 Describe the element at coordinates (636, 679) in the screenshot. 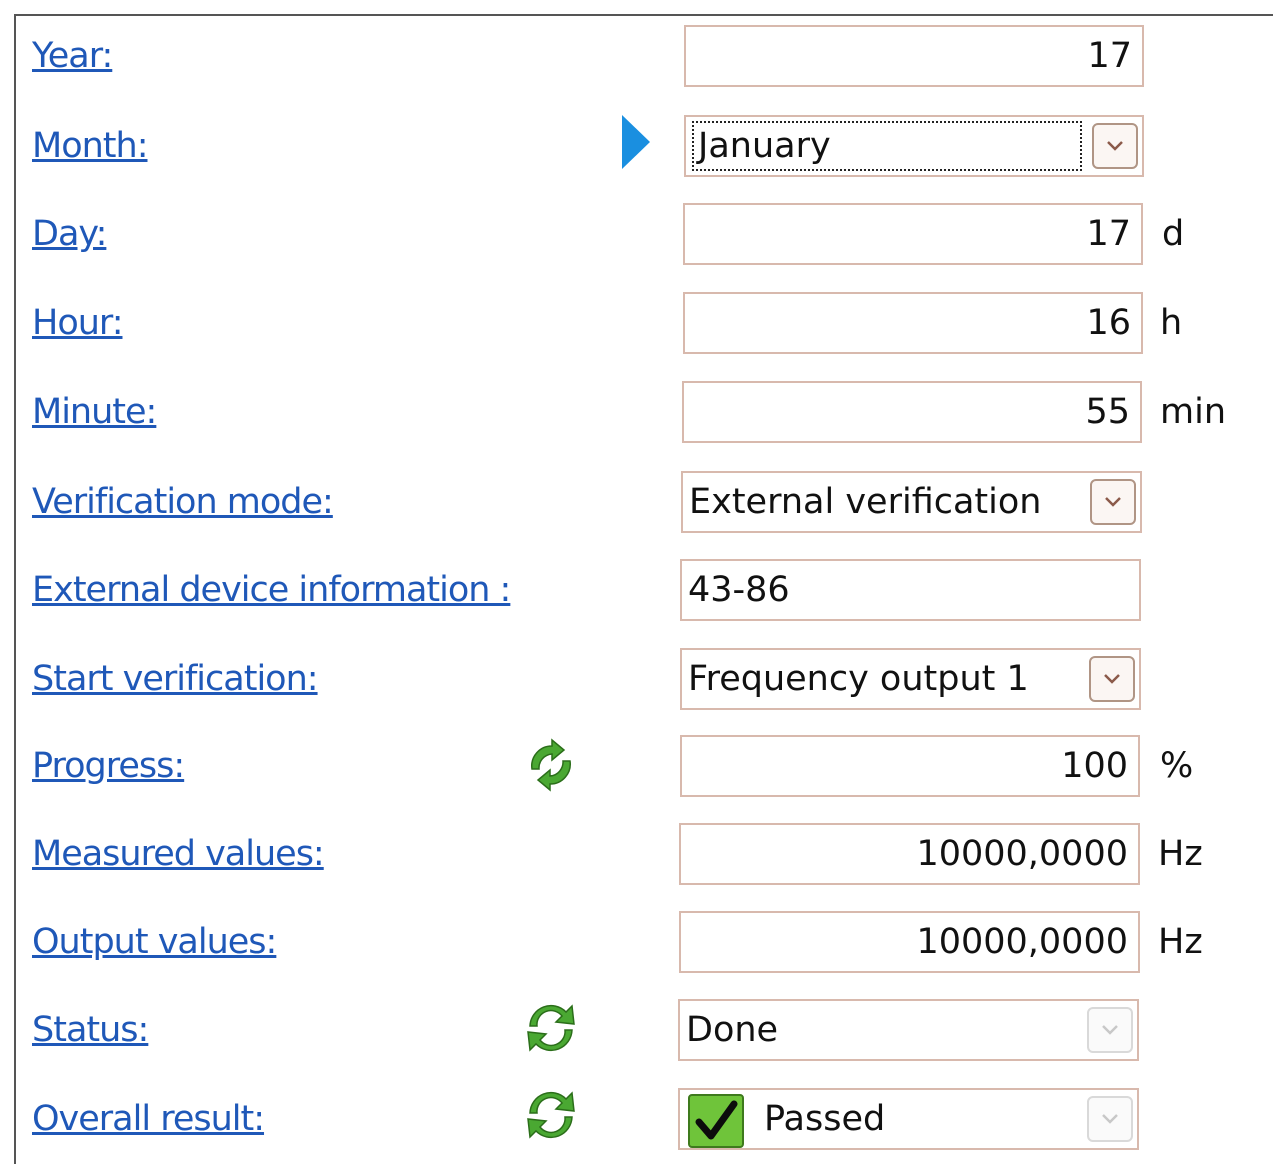

I see `row-start-verification: Start verification: Frequency output 1` at that location.